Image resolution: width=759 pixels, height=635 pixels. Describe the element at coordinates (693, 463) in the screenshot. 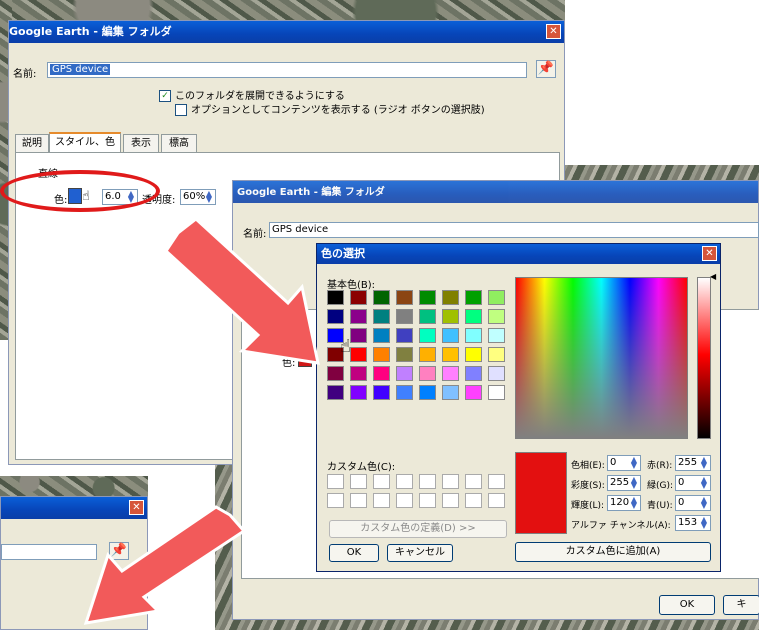

I see `red-input: 255 ▲ ▼` at that location.